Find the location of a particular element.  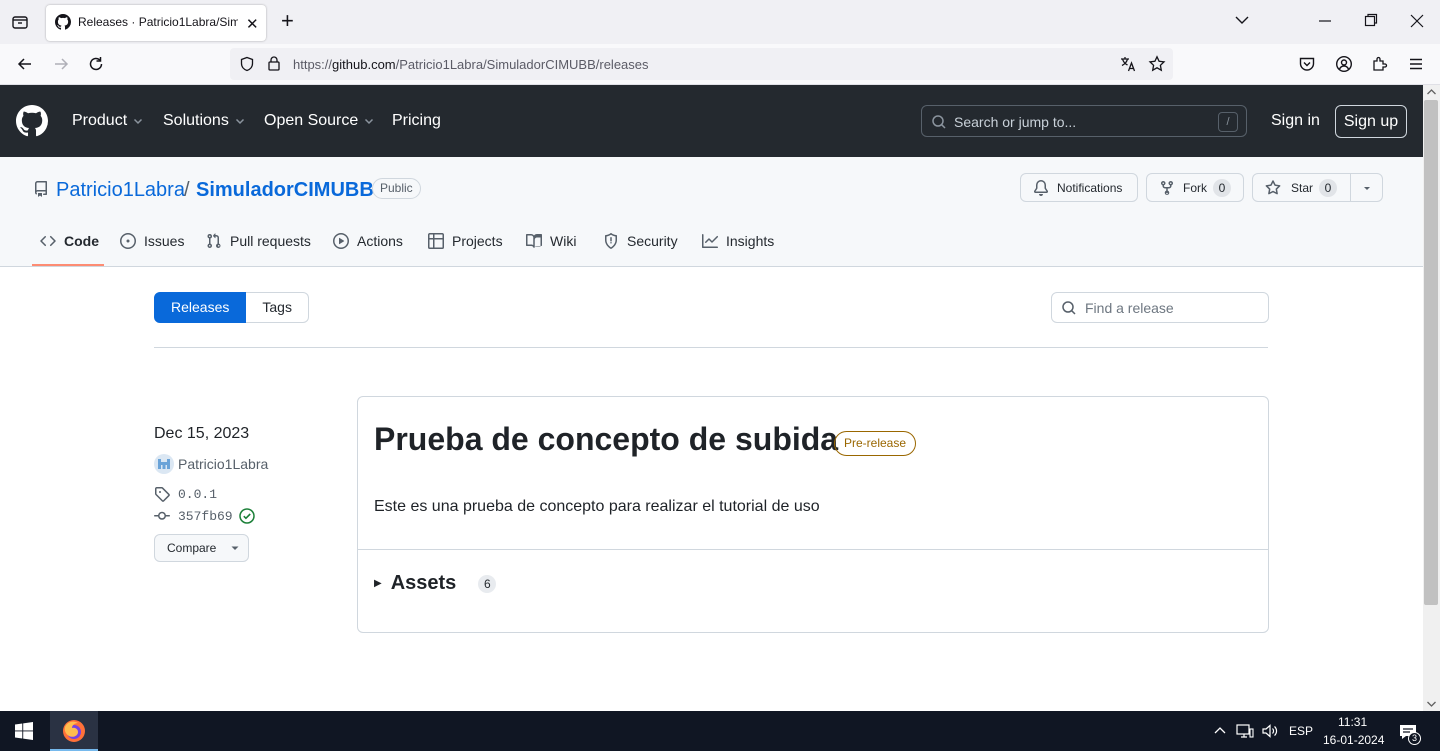

release-tag: 0.0.1 is located at coordinates (185, 494).